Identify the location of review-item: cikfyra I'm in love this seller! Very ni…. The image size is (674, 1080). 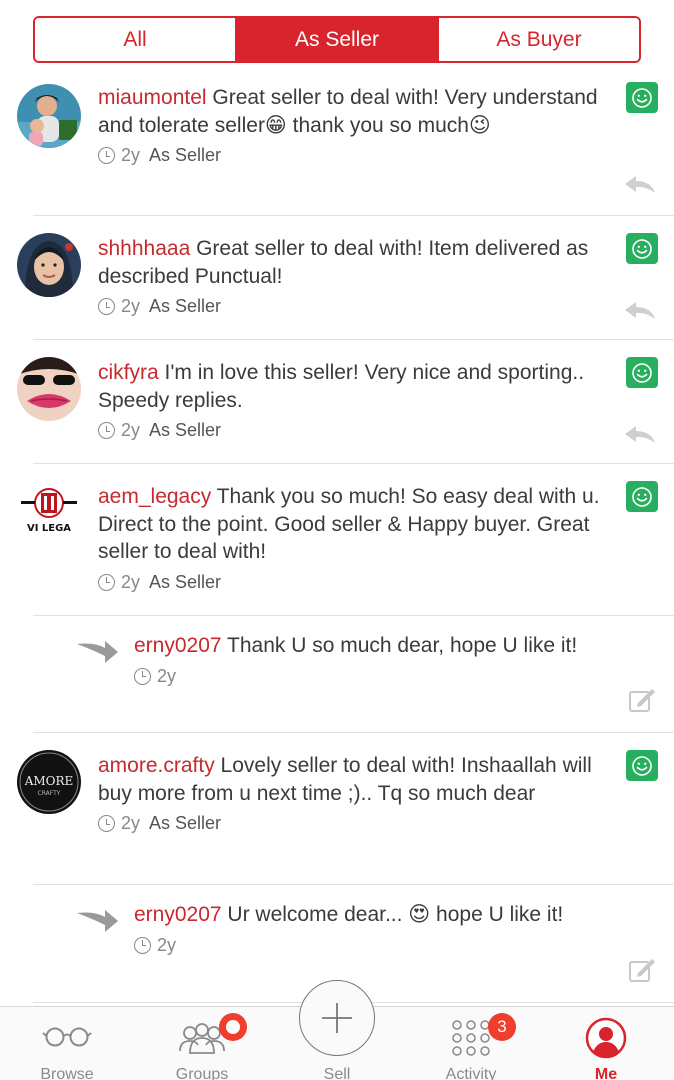
(345, 402).